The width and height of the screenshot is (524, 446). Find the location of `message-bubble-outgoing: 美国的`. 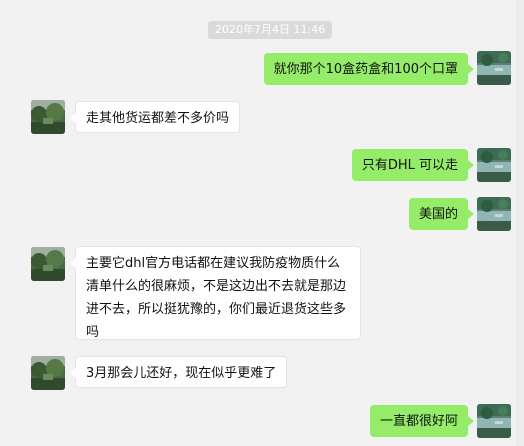

message-bubble-outgoing: 美国的 is located at coordinates (441, 214).